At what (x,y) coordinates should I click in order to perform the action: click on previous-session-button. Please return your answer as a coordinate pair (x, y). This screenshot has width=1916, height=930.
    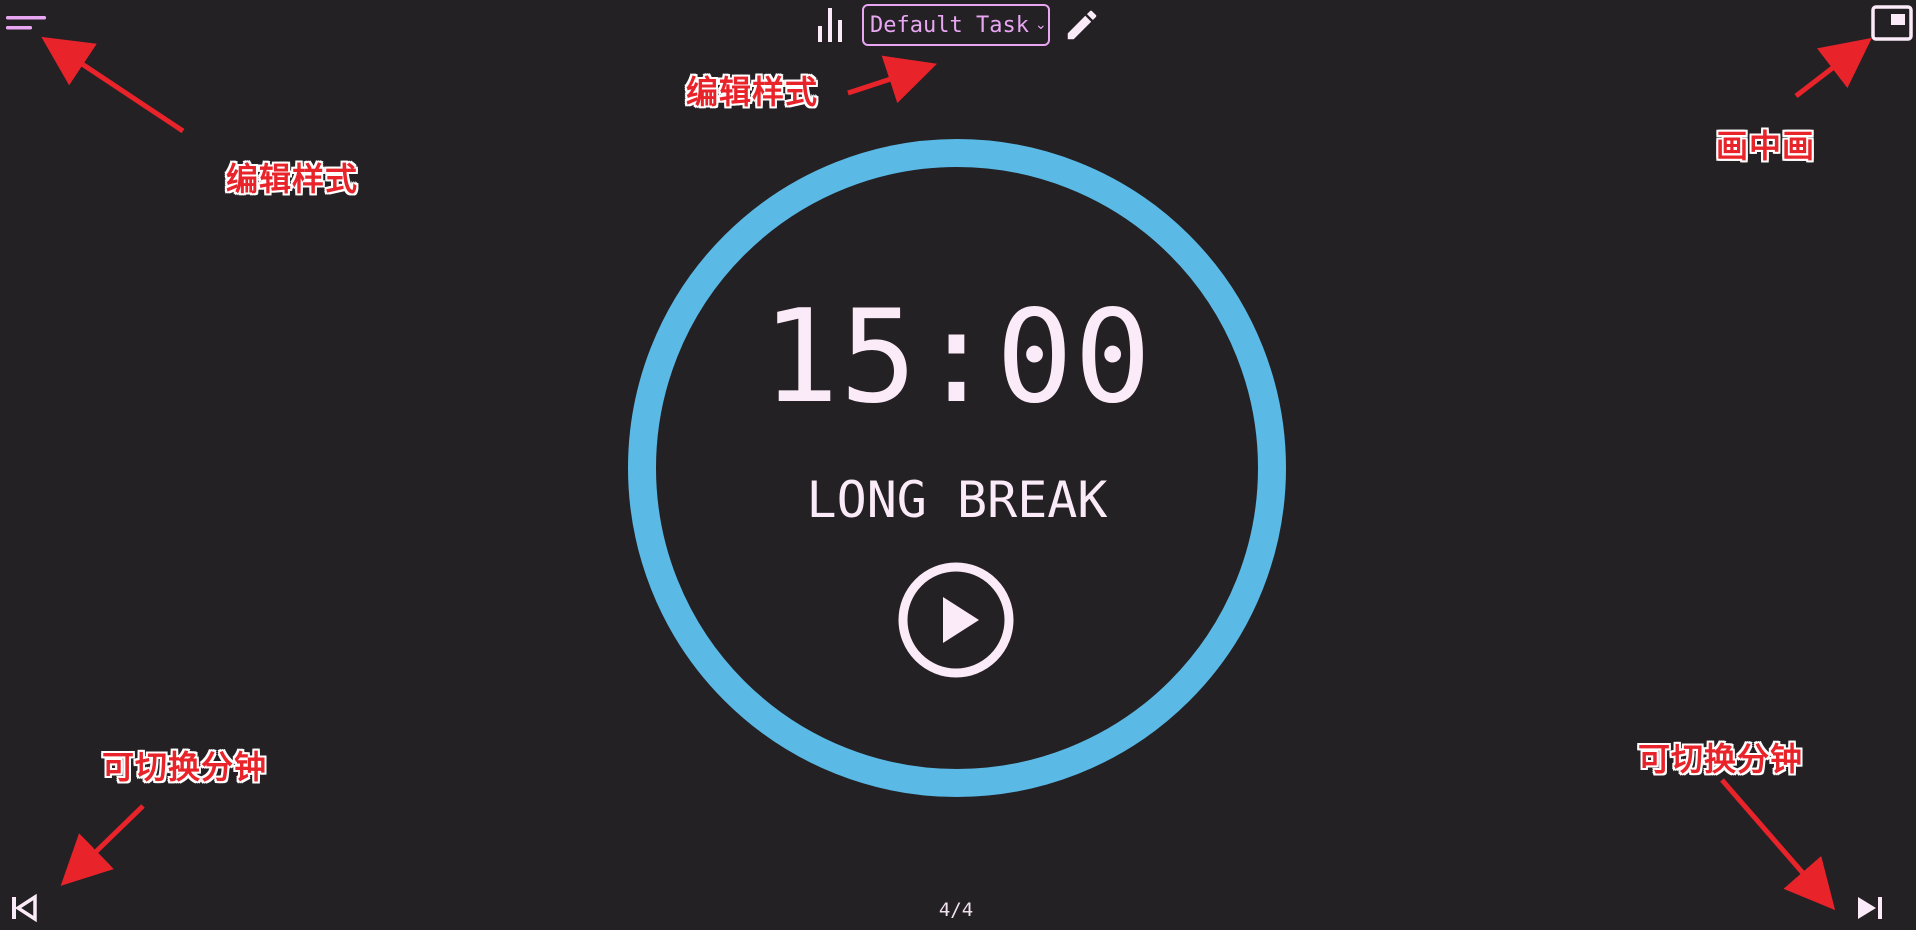
    Looking at the image, I should click on (24, 908).